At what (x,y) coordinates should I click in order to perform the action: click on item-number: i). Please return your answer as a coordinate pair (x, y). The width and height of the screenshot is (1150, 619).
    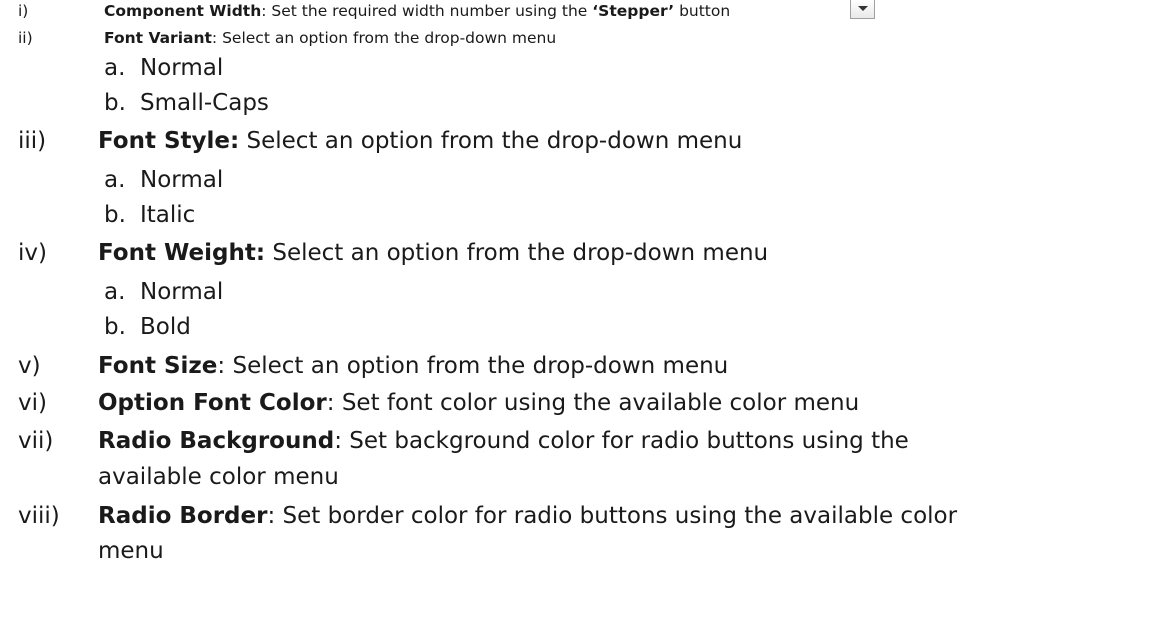
    Looking at the image, I should click on (23, 11).